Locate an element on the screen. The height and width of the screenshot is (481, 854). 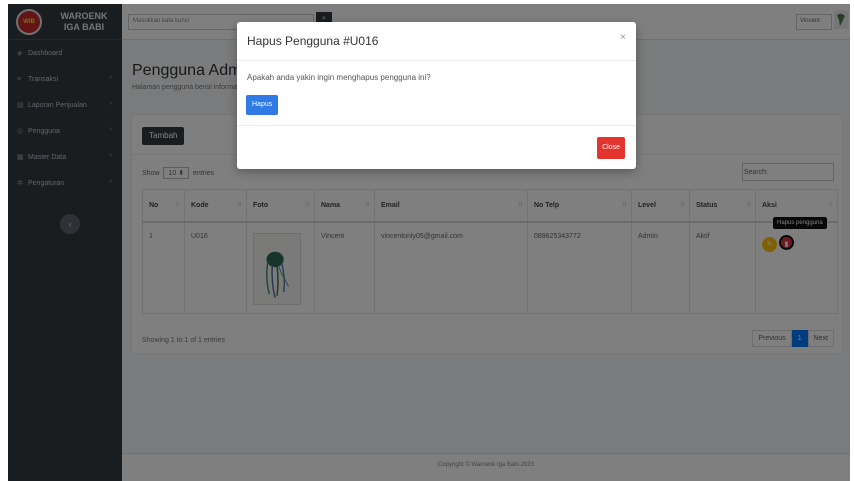
close-icon: × is located at coordinates (623, 37).